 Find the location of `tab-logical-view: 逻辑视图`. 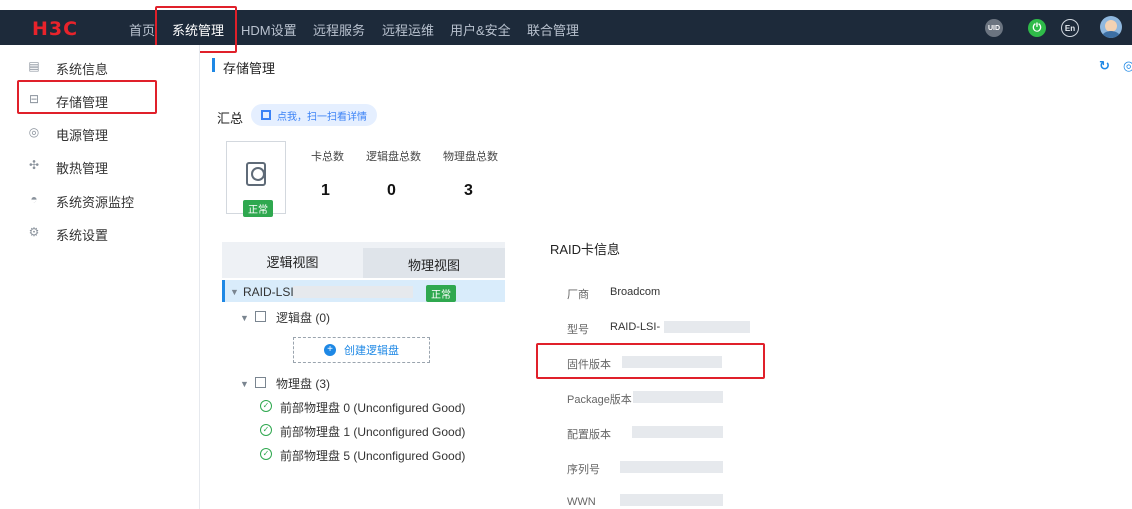

tab-logical-view: 逻辑视图 is located at coordinates (292, 261).